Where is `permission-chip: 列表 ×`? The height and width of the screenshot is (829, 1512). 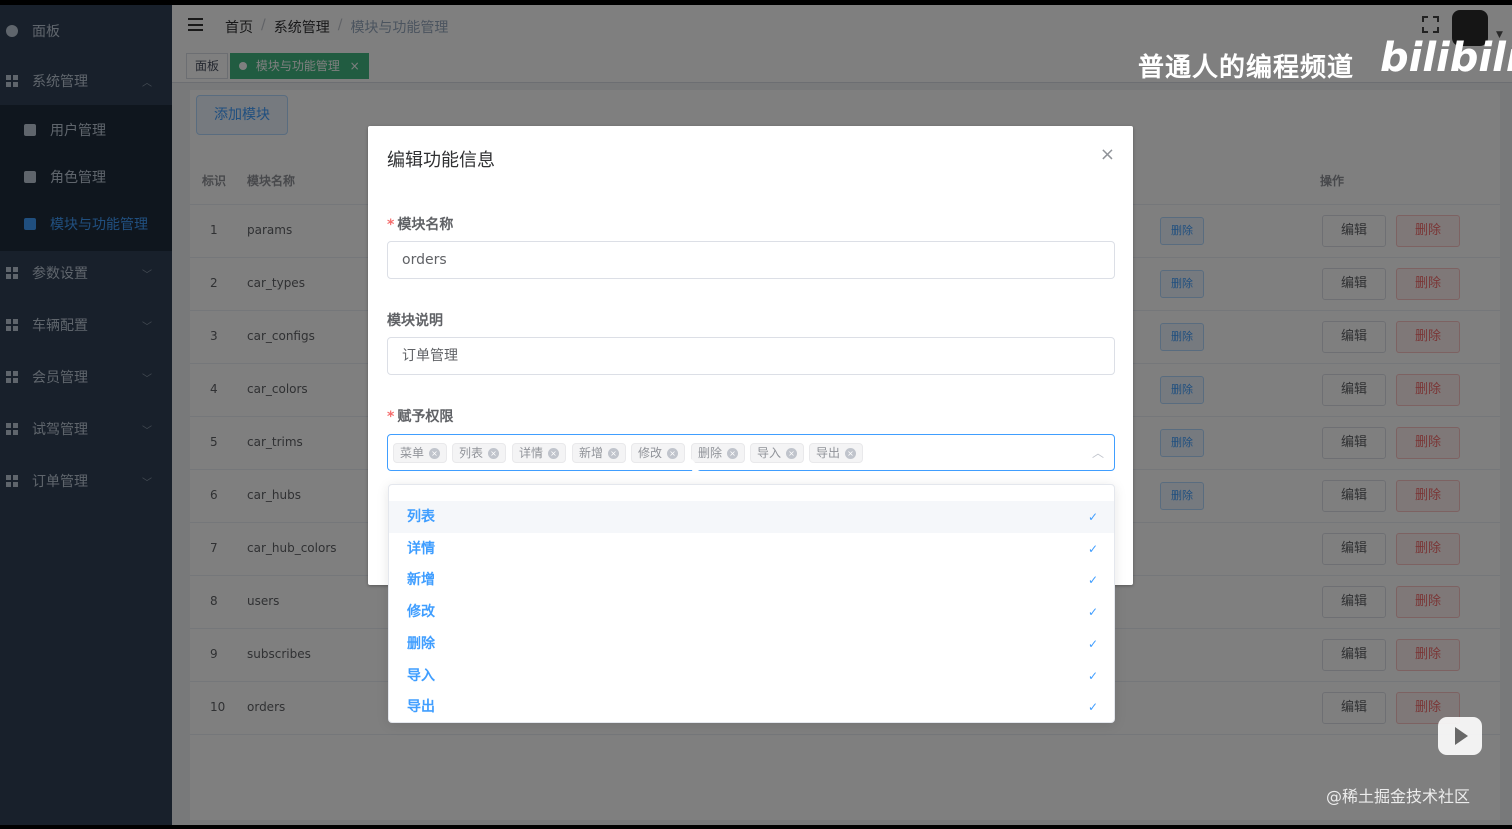
permission-chip: 列表 × is located at coordinates (479, 453).